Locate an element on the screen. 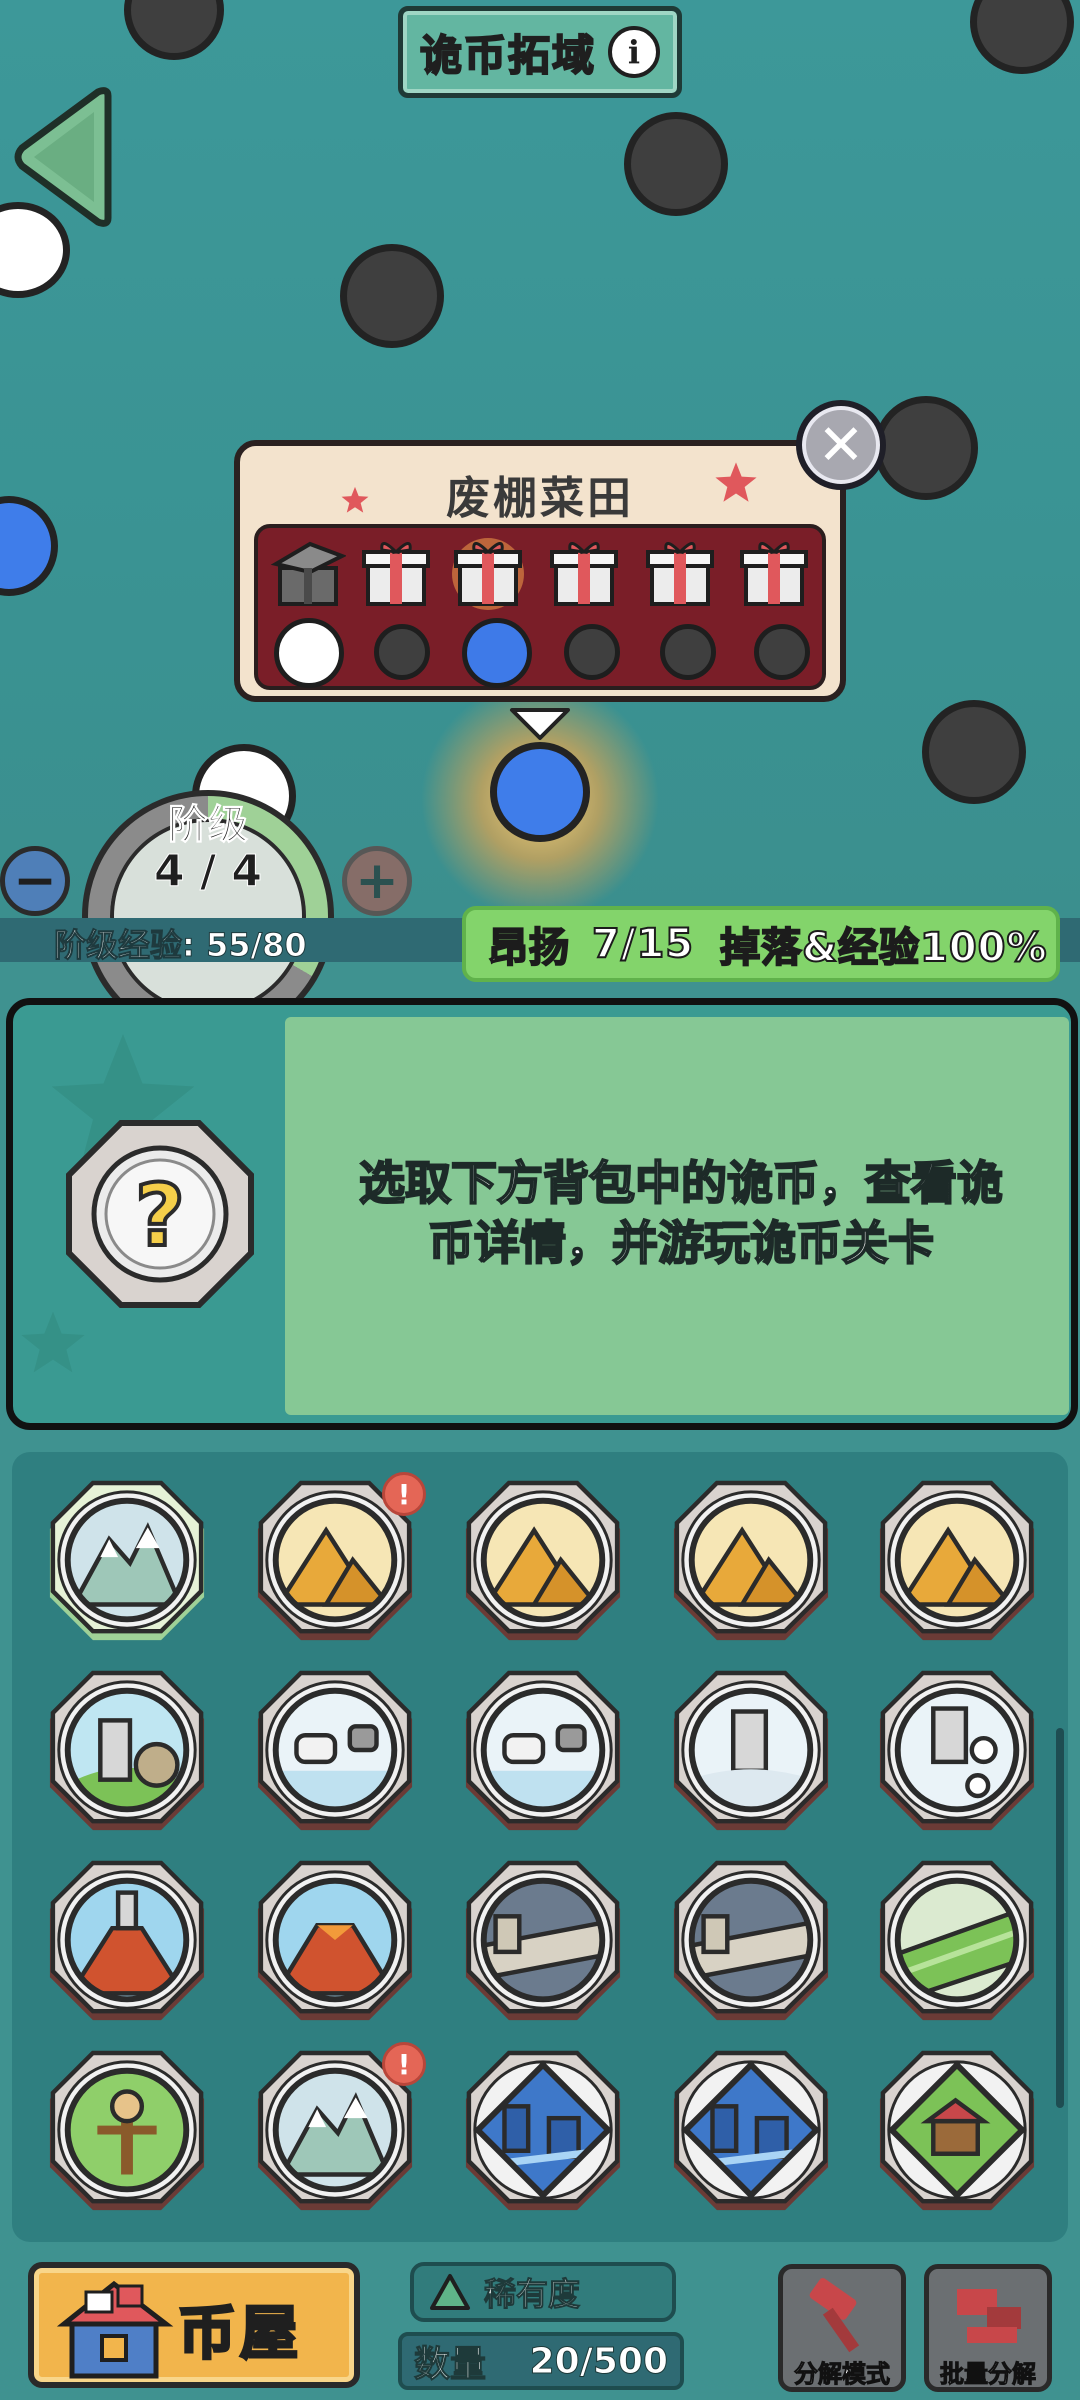 Image resolution: width=1080 pixels, height=2400 pixels. stage-label: 阶级 is located at coordinates (208, 825).